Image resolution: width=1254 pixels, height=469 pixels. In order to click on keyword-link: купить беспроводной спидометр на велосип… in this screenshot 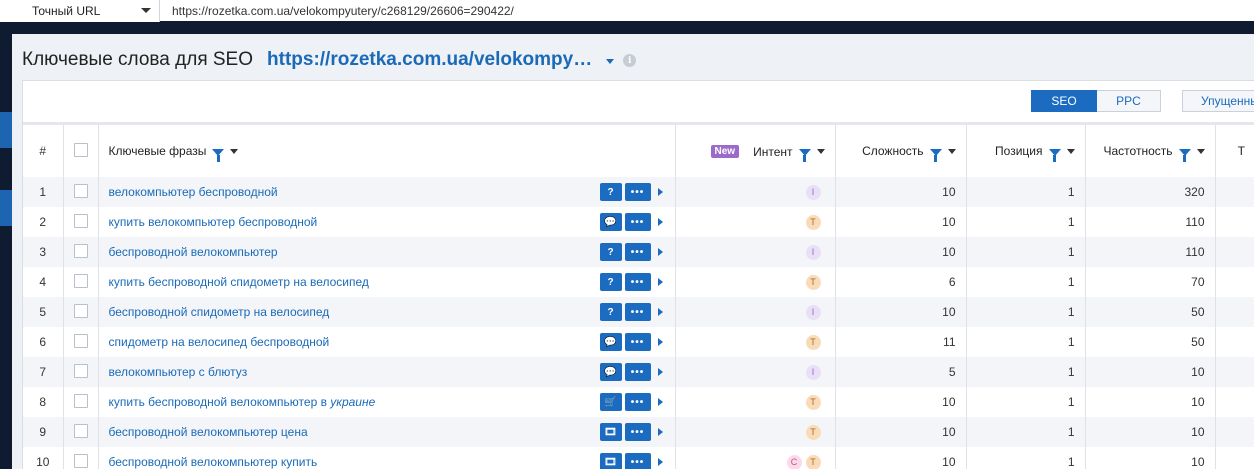, I will do `click(239, 282)`.